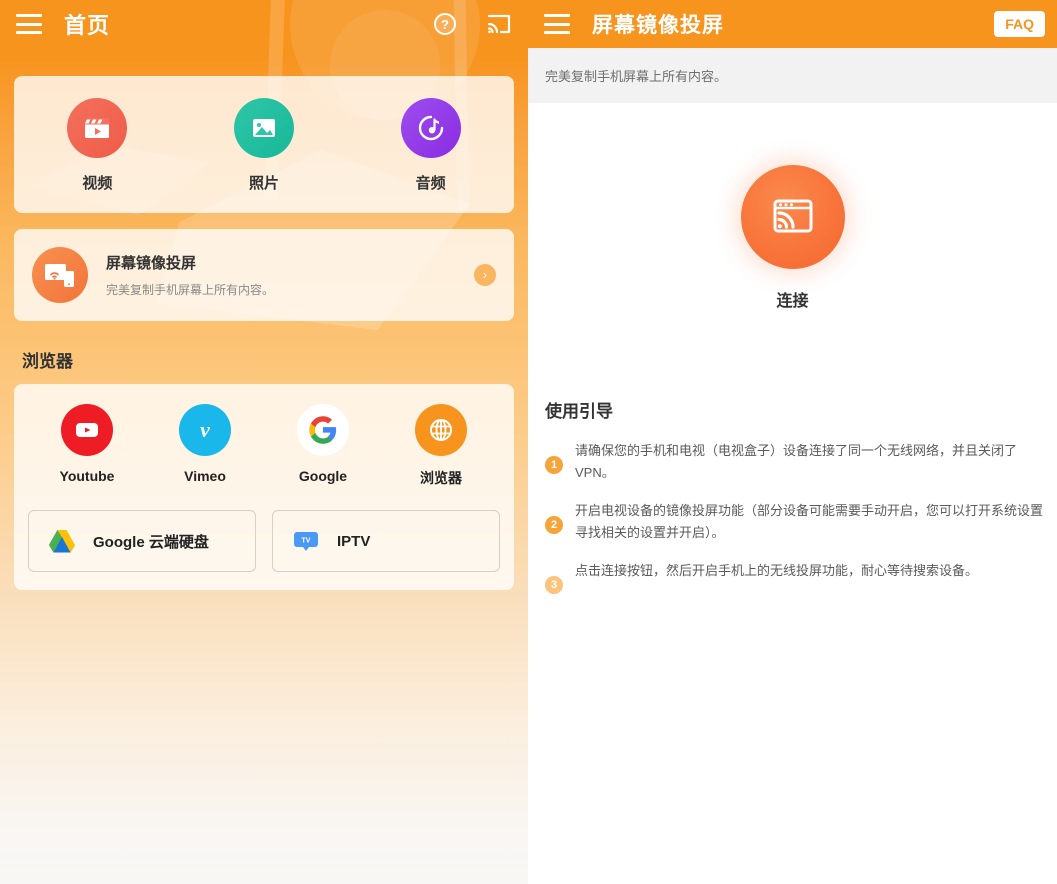  What do you see at coordinates (792, 75) in the screenshot?
I see `mirror-subtitle: 完美复制手机屏幕上所有内容。` at bounding box center [792, 75].